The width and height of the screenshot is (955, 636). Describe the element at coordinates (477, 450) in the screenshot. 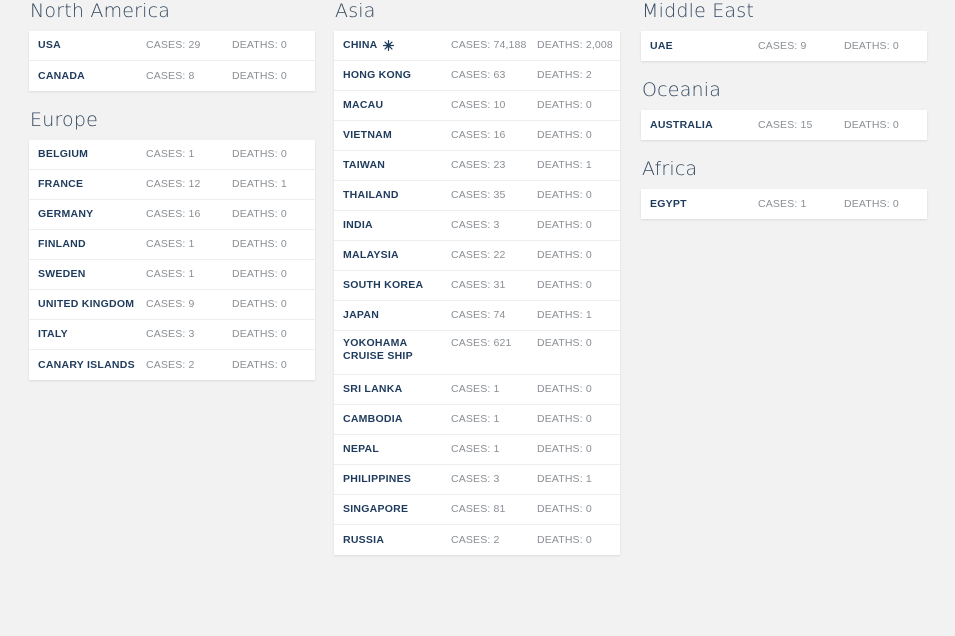

I see `table-row: NEPAL CASES: 1 DEATHS: 0` at that location.